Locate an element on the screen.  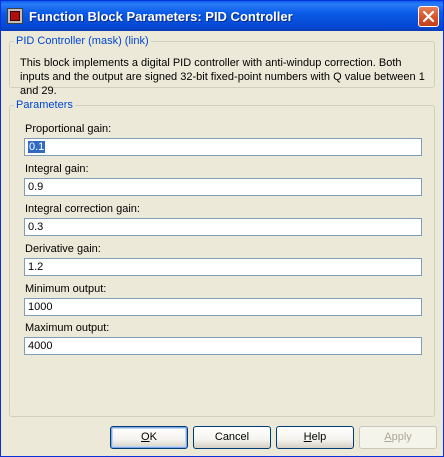
derivative-gain-label: Derivative gain: is located at coordinates (63, 249).